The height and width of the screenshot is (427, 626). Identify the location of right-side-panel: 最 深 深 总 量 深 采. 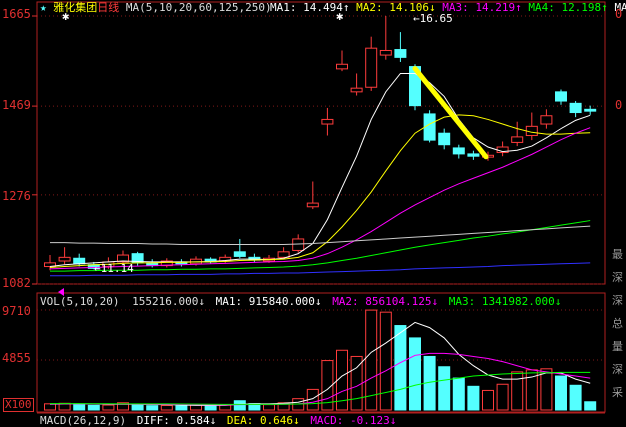
(618, 323).